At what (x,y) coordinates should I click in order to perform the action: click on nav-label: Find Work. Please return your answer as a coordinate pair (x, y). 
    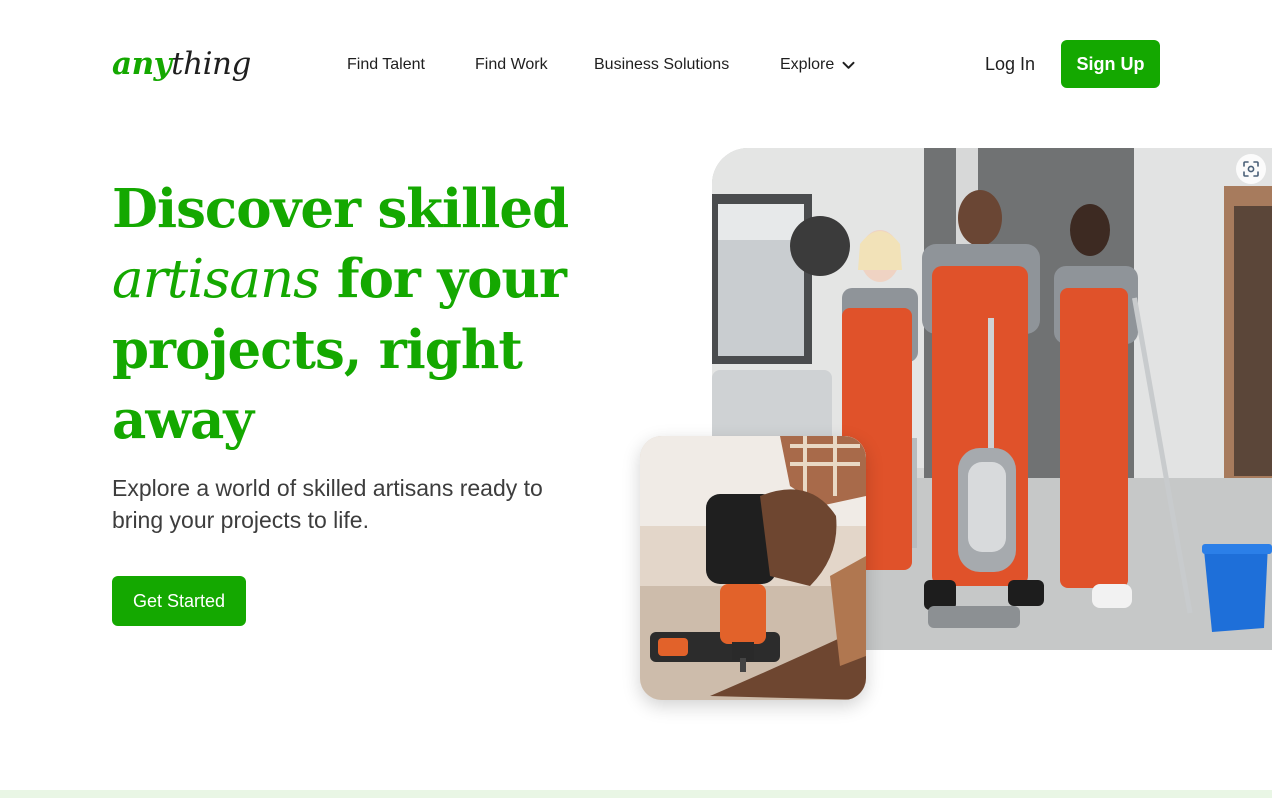
    Looking at the image, I should click on (511, 64).